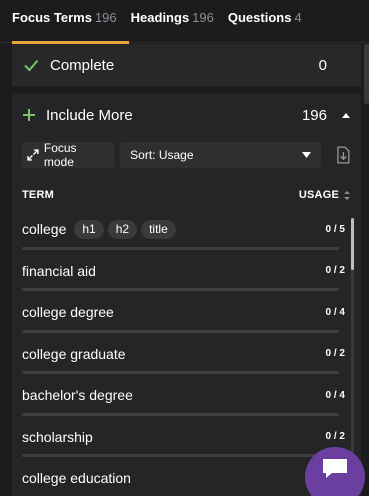  Describe the element at coordinates (68, 312) in the screenshot. I see `term-text: college degree` at that location.